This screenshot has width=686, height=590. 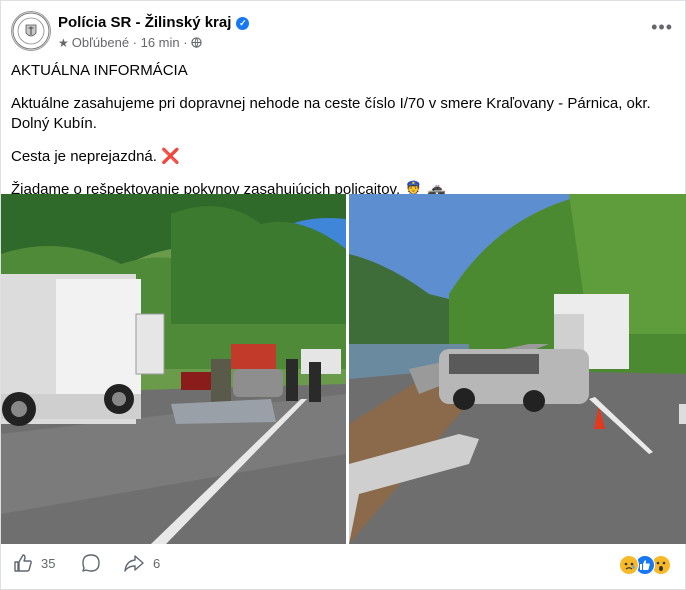 I want to click on post-heading: AKTUÁLNA INFORMÁCIA, so click(x=99, y=70).